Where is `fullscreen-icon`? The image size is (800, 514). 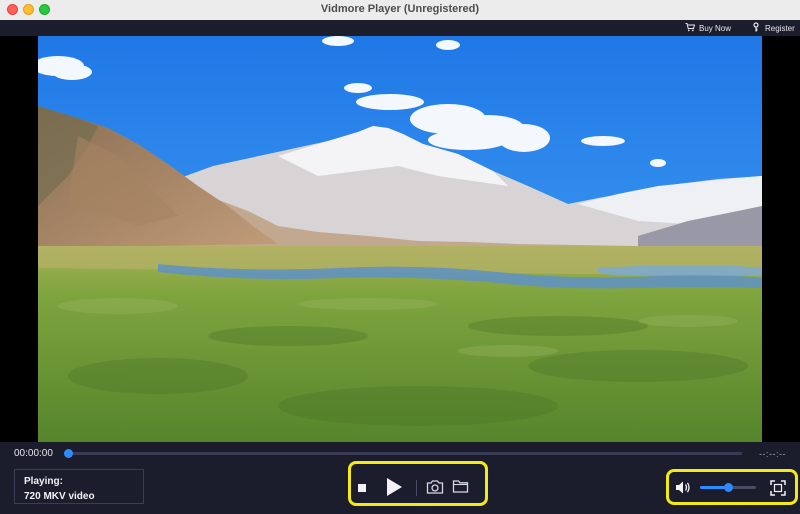 fullscreen-icon is located at coordinates (778, 488).